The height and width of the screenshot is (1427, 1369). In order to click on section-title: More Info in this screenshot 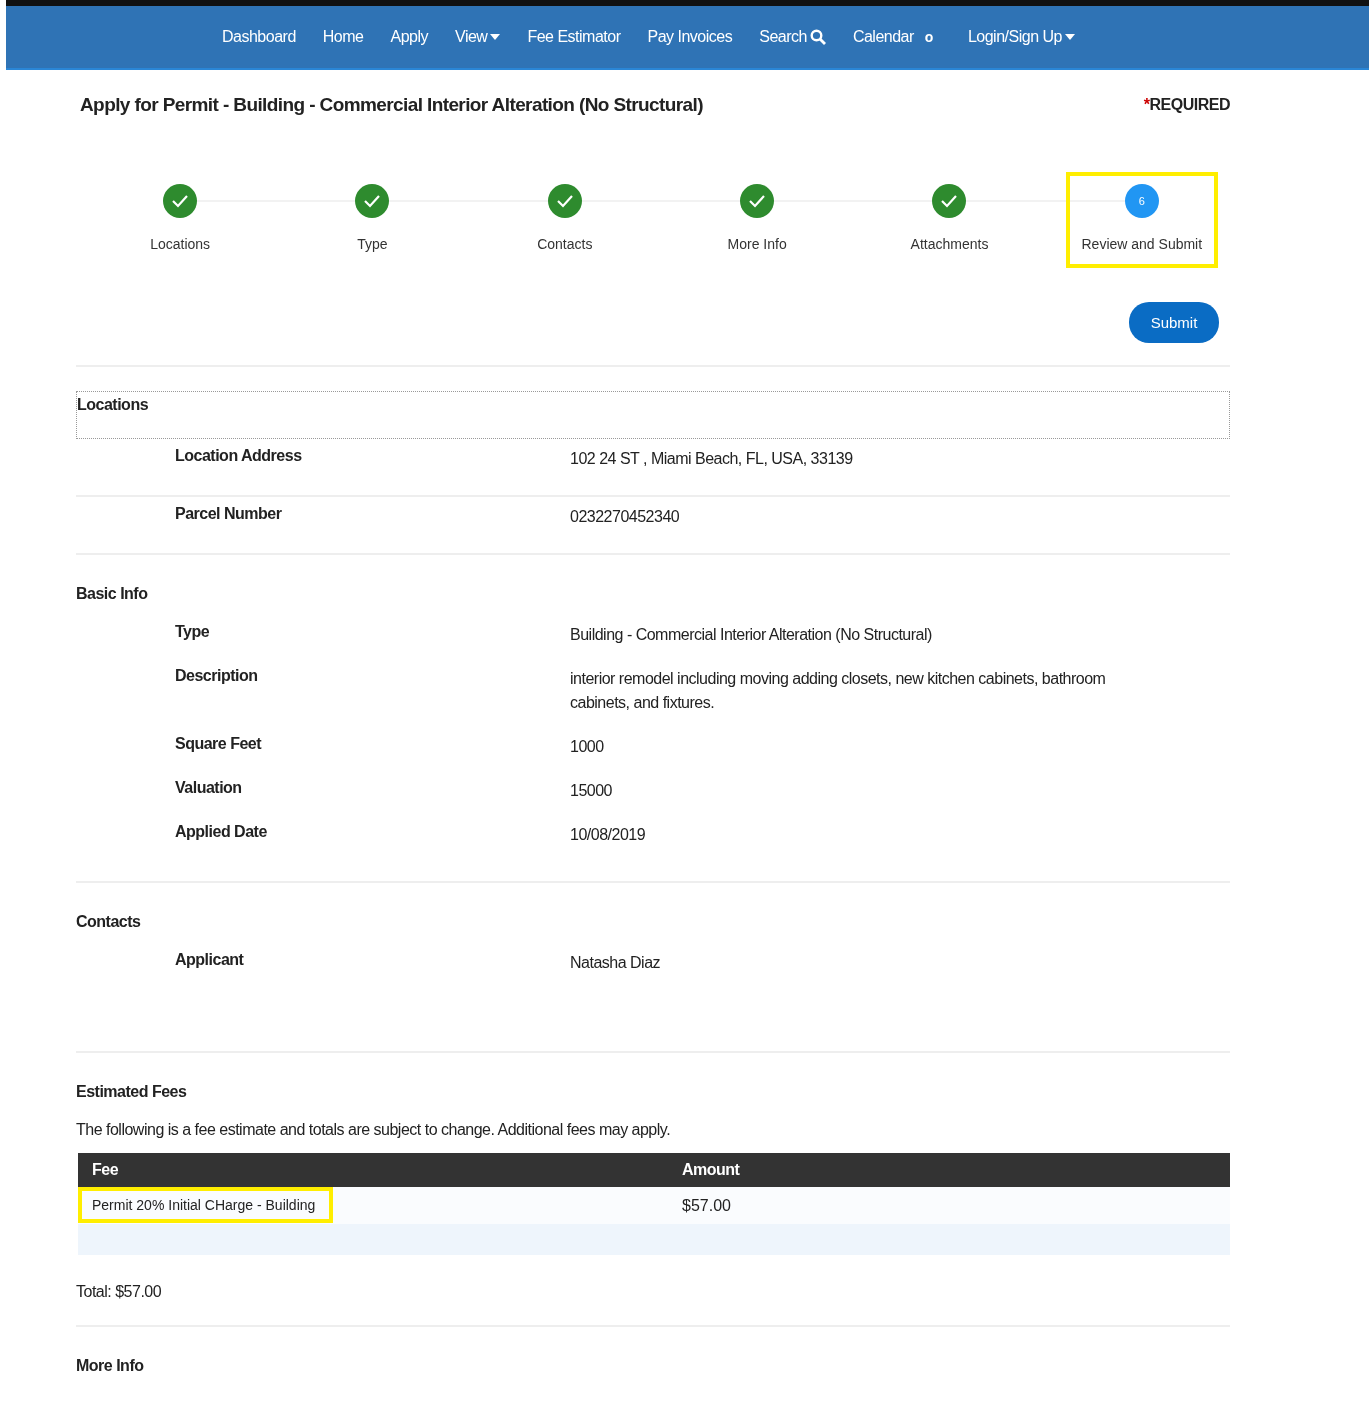, I will do `click(110, 1366)`.